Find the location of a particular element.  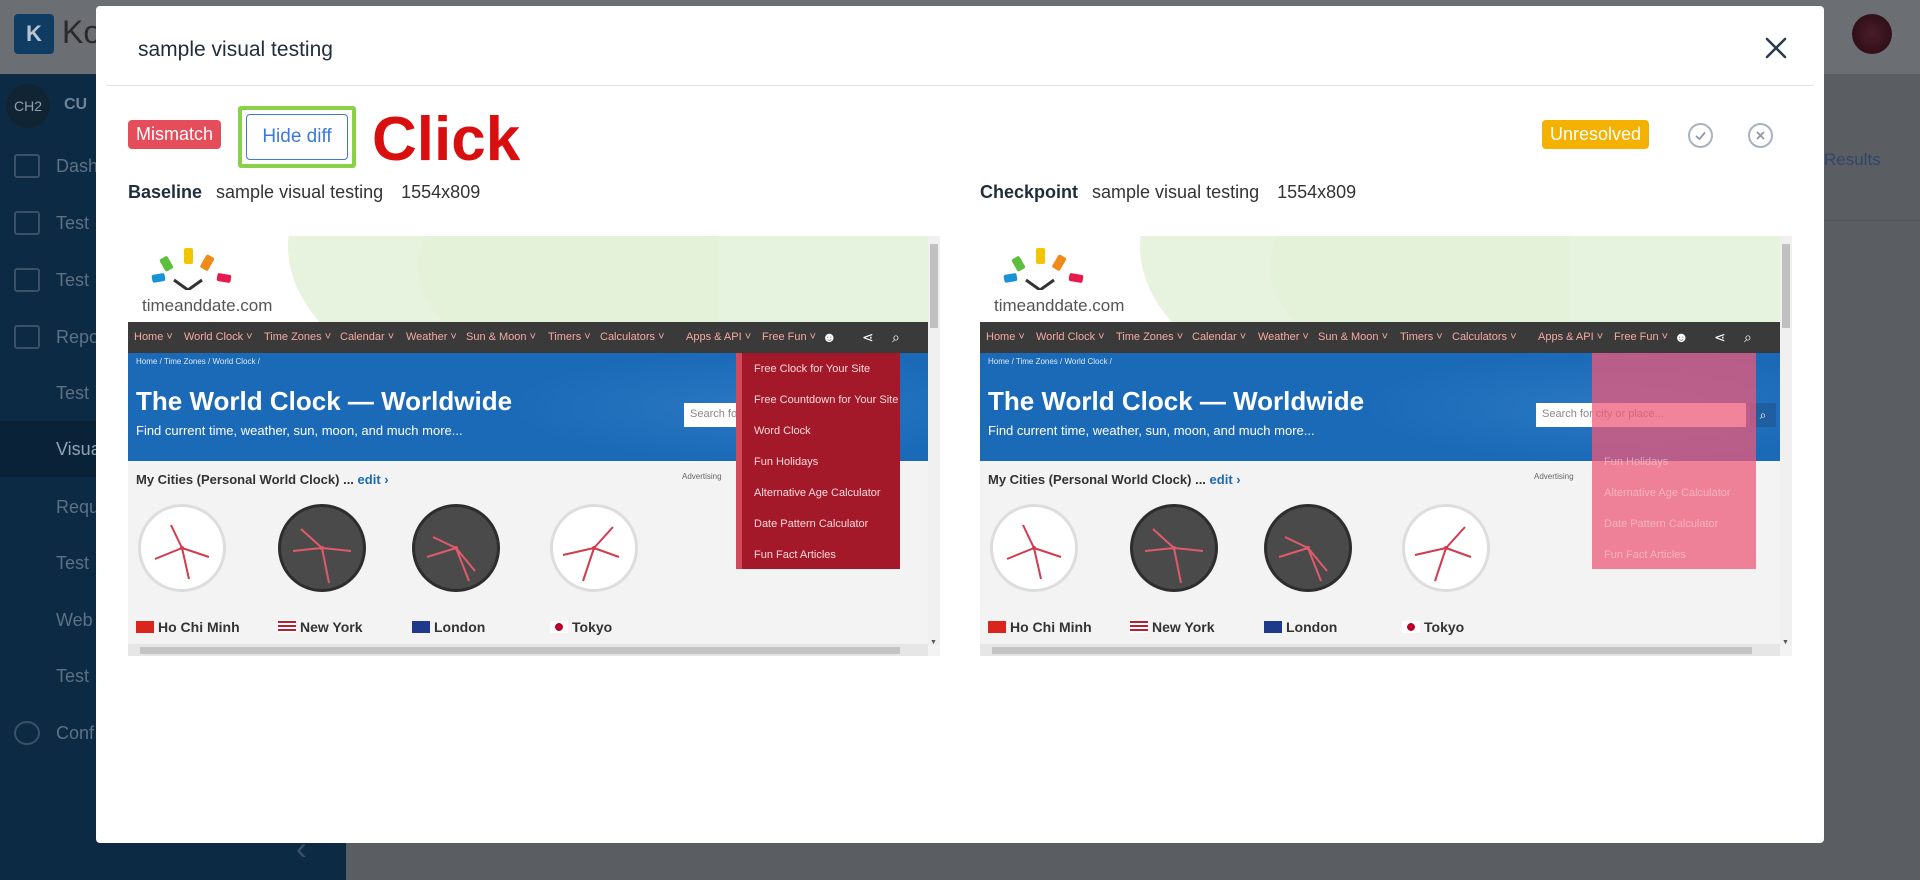

calendar-icon is located at coordinates (27, 223).